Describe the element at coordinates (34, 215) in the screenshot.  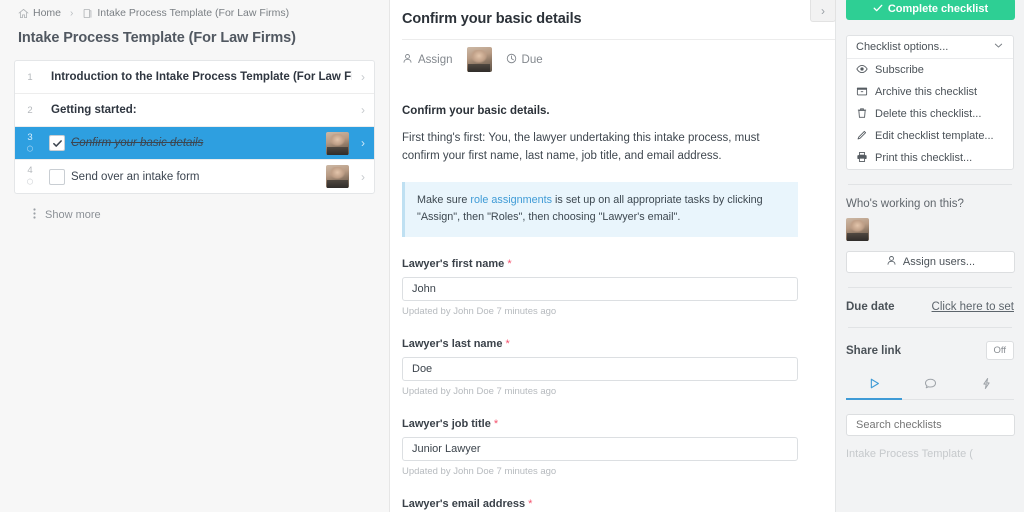
I see `kebab-icon` at that location.